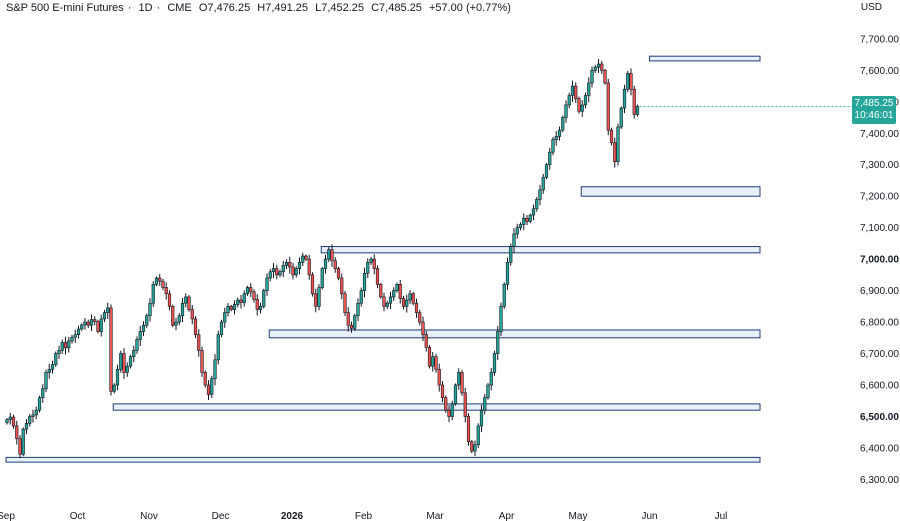 The image size is (900, 521). I want to click on x-tick-label: Nov, so click(149, 516).